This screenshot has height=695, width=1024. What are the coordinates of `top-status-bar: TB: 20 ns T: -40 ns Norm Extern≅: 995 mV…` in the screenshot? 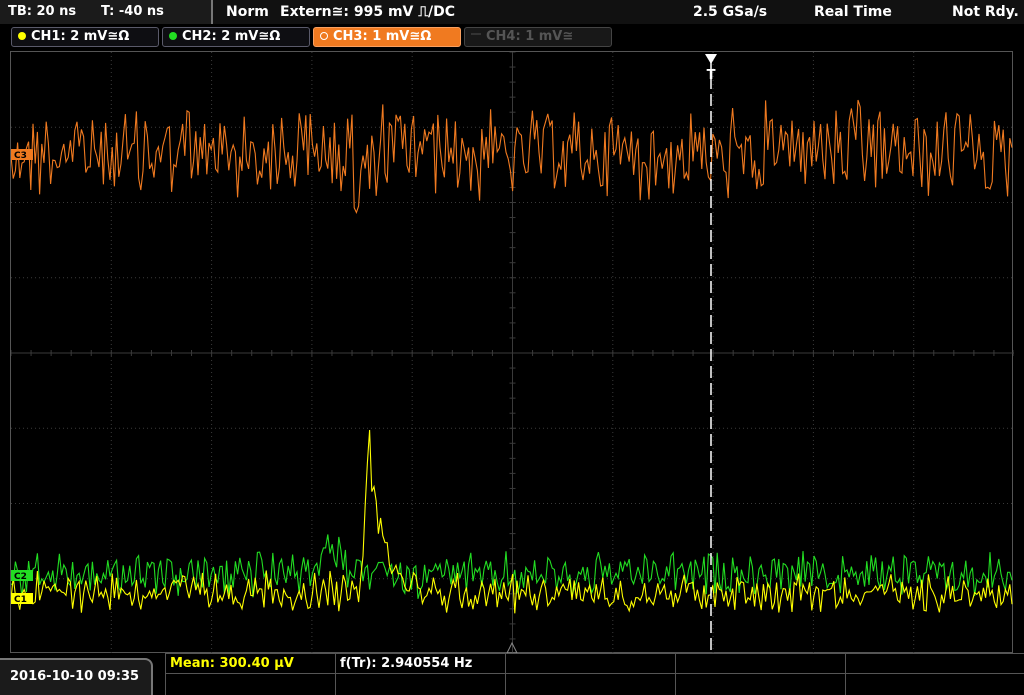 It's located at (512, 12).